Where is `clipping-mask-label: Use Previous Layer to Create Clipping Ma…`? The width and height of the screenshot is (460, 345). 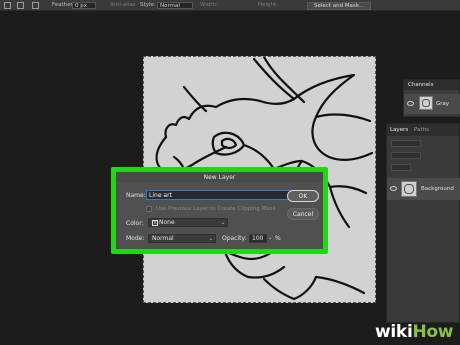
clipping-mask-label: Use Previous Layer to Create Clipping Ma… is located at coordinates (216, 209).